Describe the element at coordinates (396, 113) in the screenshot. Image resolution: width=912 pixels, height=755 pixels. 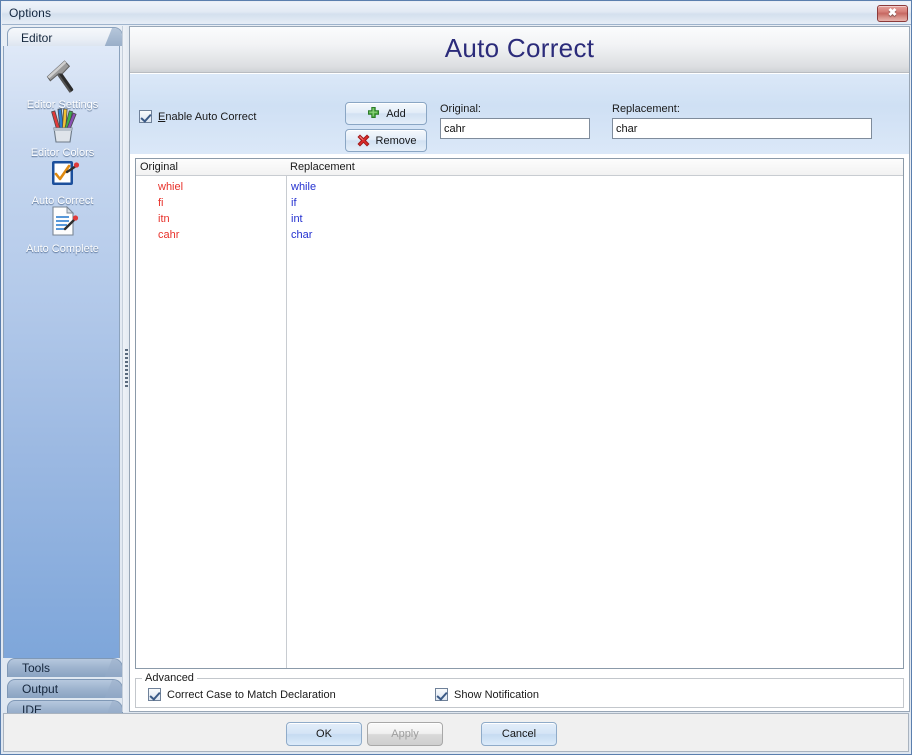
I see `add-button-label: Add` at that location.